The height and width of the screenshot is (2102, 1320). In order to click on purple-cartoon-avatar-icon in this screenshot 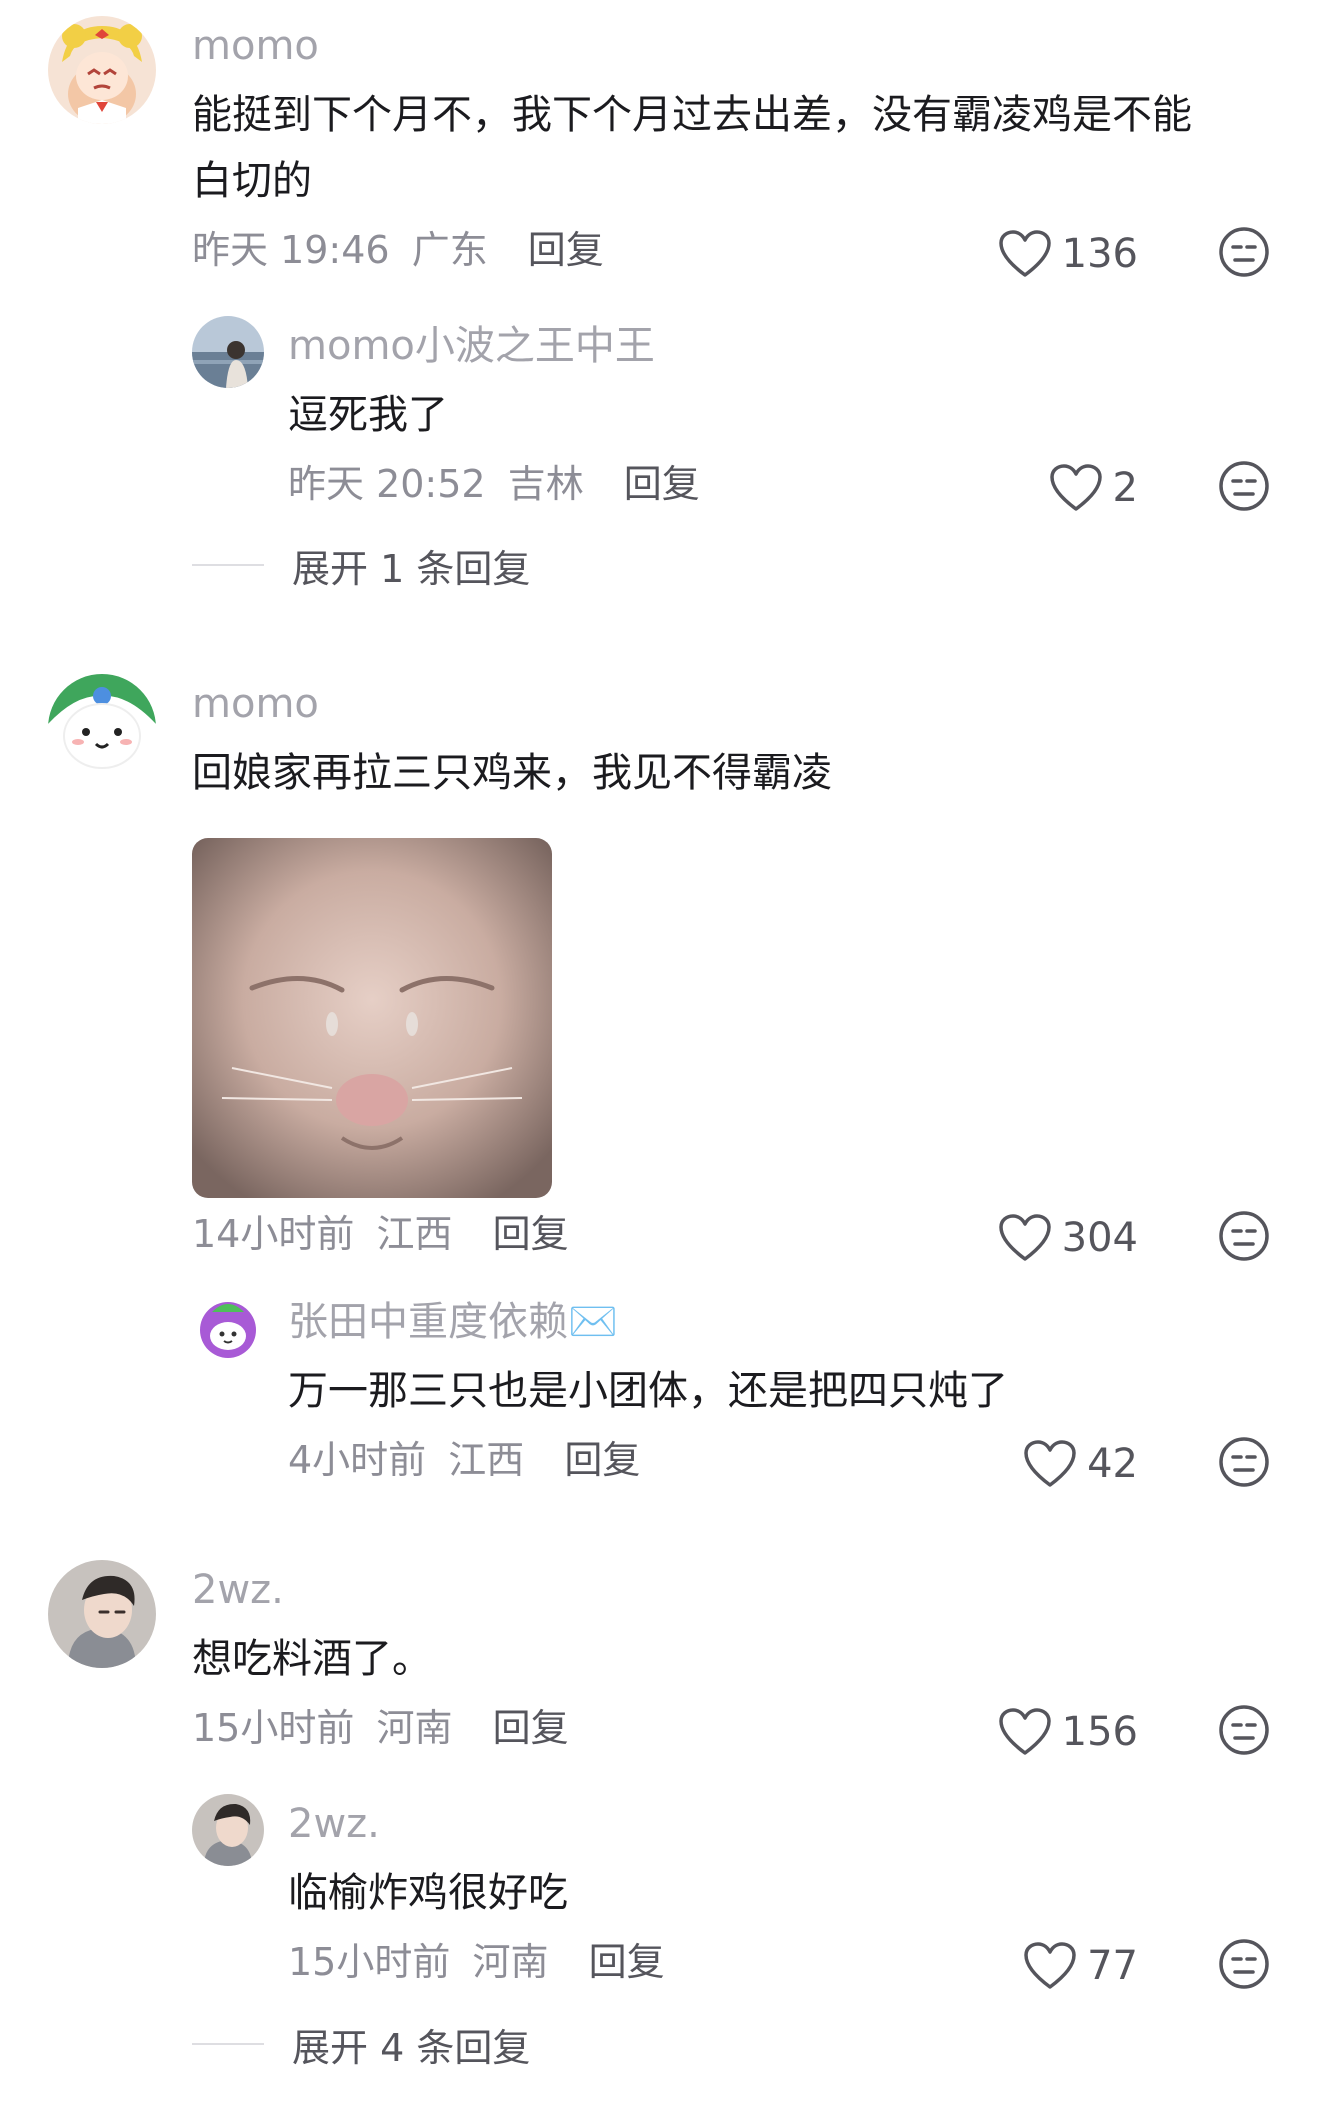, I will do `click(228, 1328)`.